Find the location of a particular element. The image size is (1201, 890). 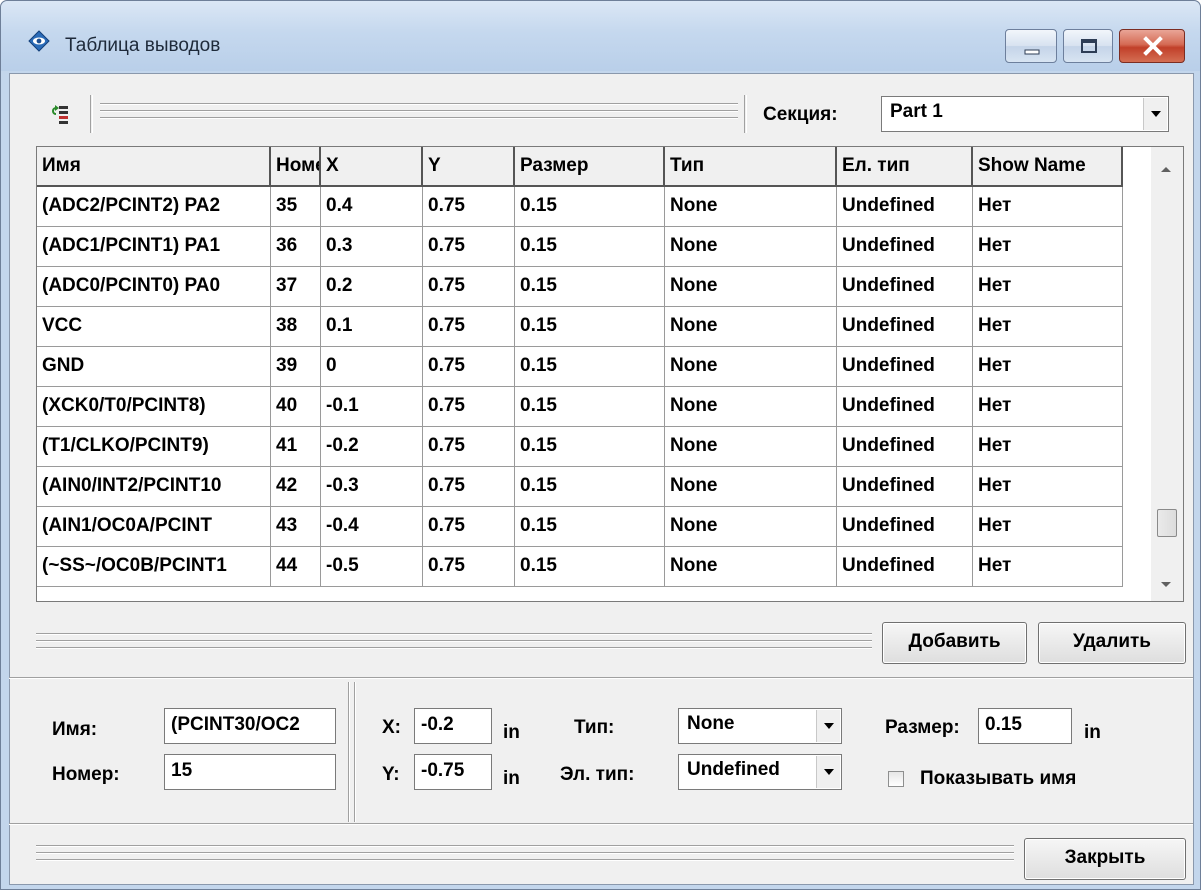

table-cell: -0.2 is located at coordinates (372, 447).